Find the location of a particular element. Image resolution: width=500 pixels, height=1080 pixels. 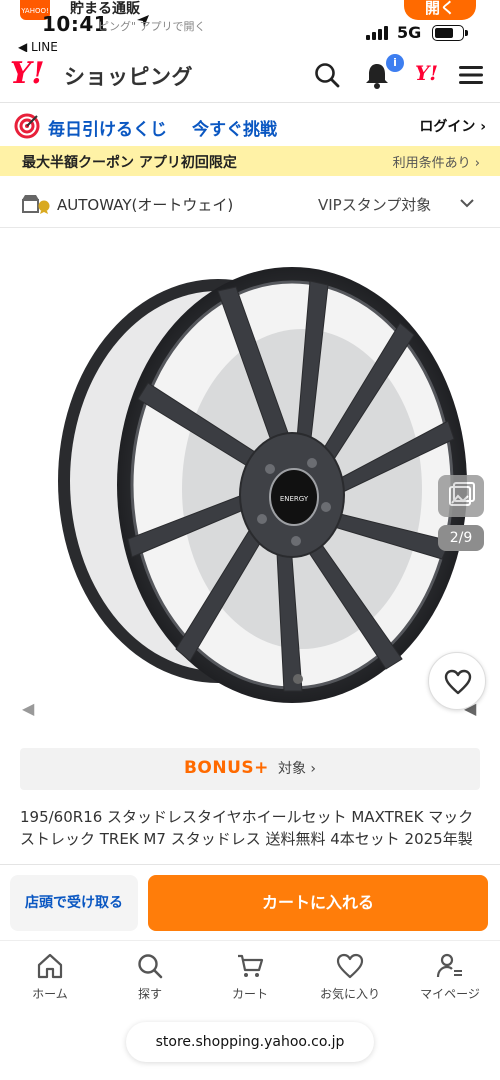

hub-cap-label: ENERGY is located at coordinates (294, 499).